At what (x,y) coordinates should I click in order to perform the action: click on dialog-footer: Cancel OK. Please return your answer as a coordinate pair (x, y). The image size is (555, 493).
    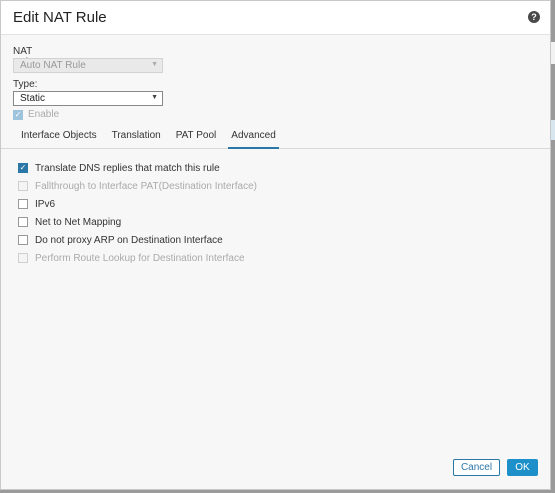
    Looking at the image, I should click on (495, 467).